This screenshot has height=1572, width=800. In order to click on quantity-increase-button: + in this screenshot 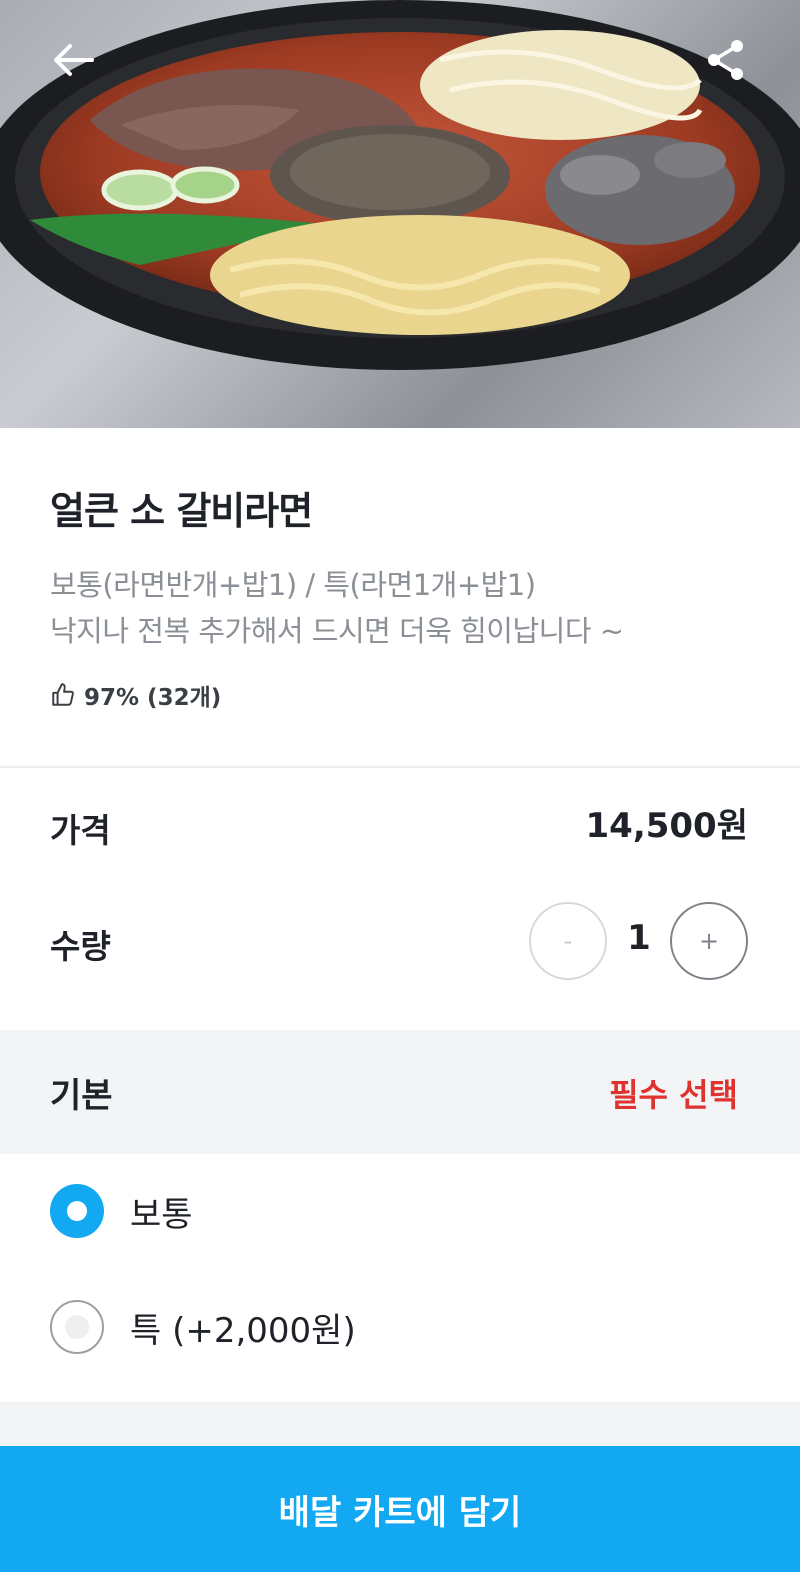, I will do `click(709, 941)`.